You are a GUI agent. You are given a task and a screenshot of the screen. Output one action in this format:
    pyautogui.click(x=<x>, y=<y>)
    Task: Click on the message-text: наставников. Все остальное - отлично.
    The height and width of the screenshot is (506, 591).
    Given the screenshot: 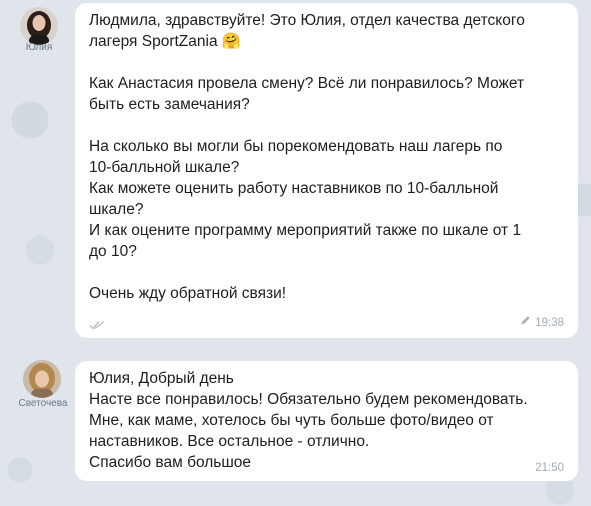 What is the action you would take?
    pyautogui.click(x=229, y=441)
    